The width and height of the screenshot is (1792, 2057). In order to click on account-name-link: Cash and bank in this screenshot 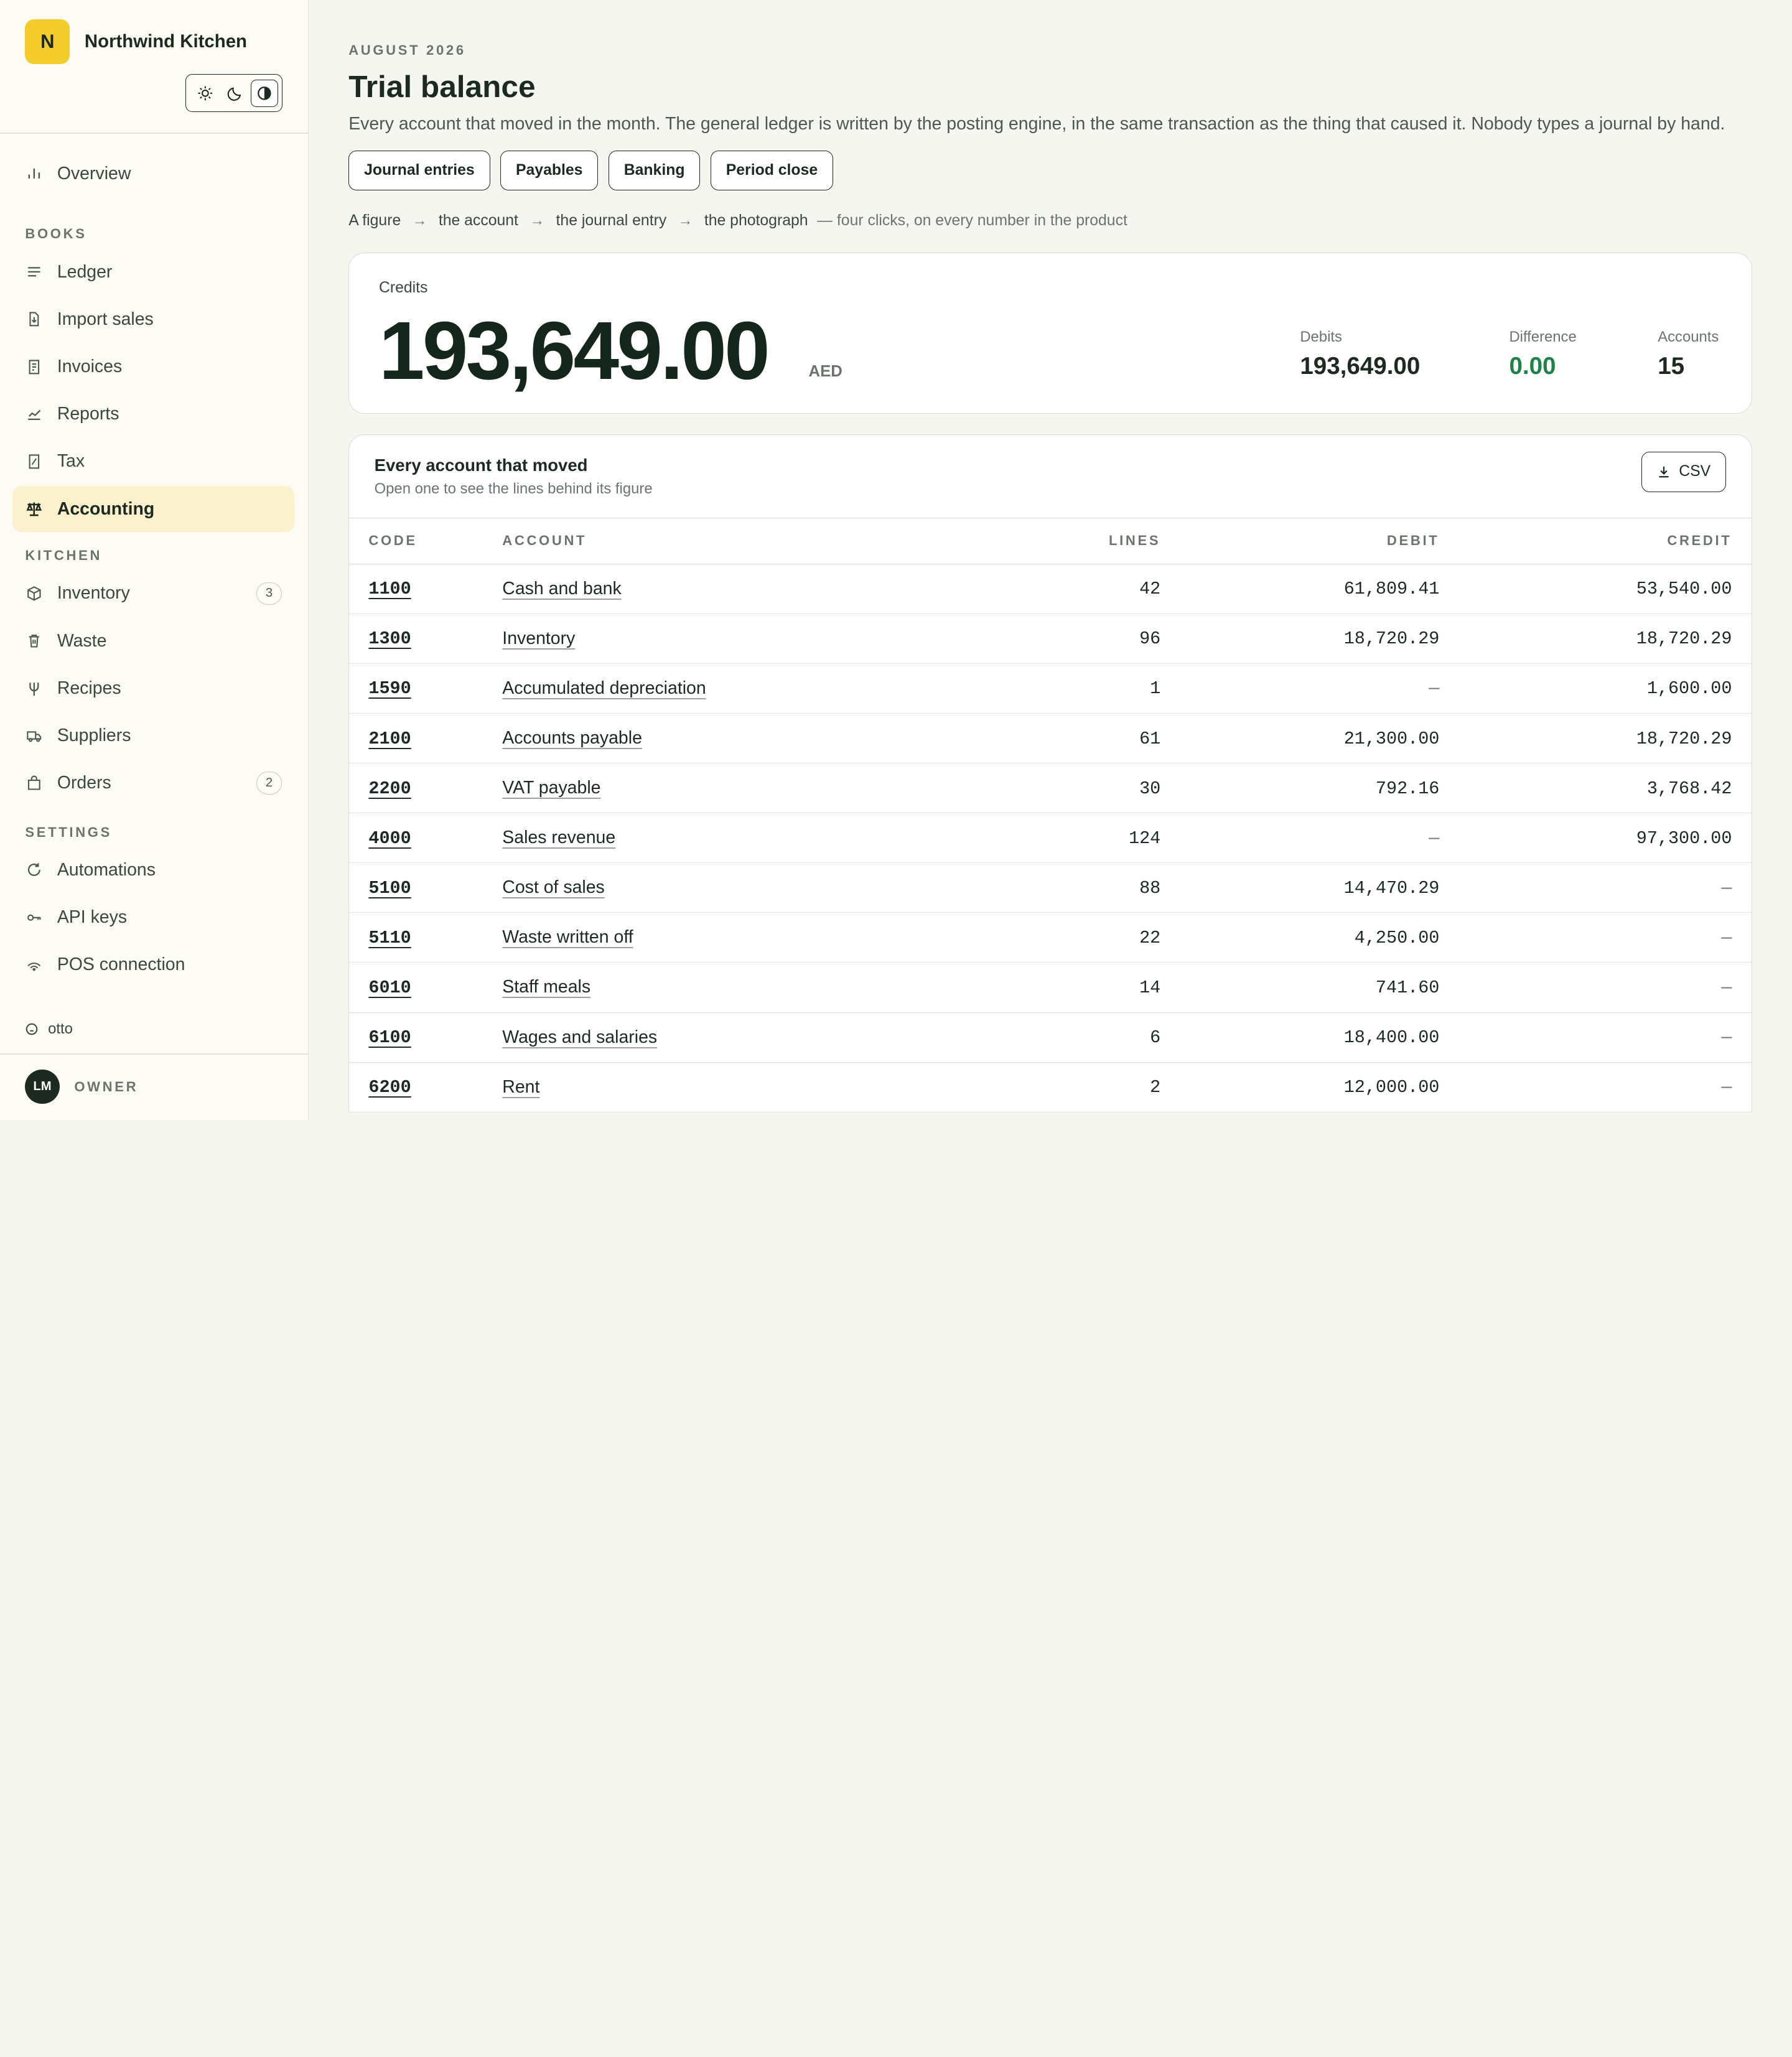, I will do `click(561, 589)`.